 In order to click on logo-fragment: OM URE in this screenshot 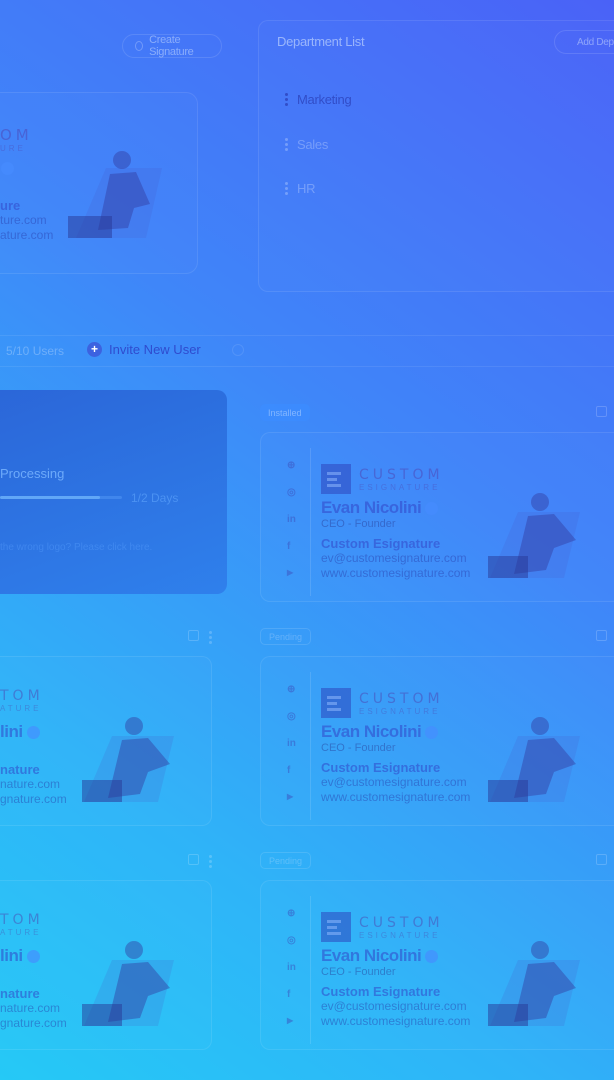, I will do `click(16, 139)`.